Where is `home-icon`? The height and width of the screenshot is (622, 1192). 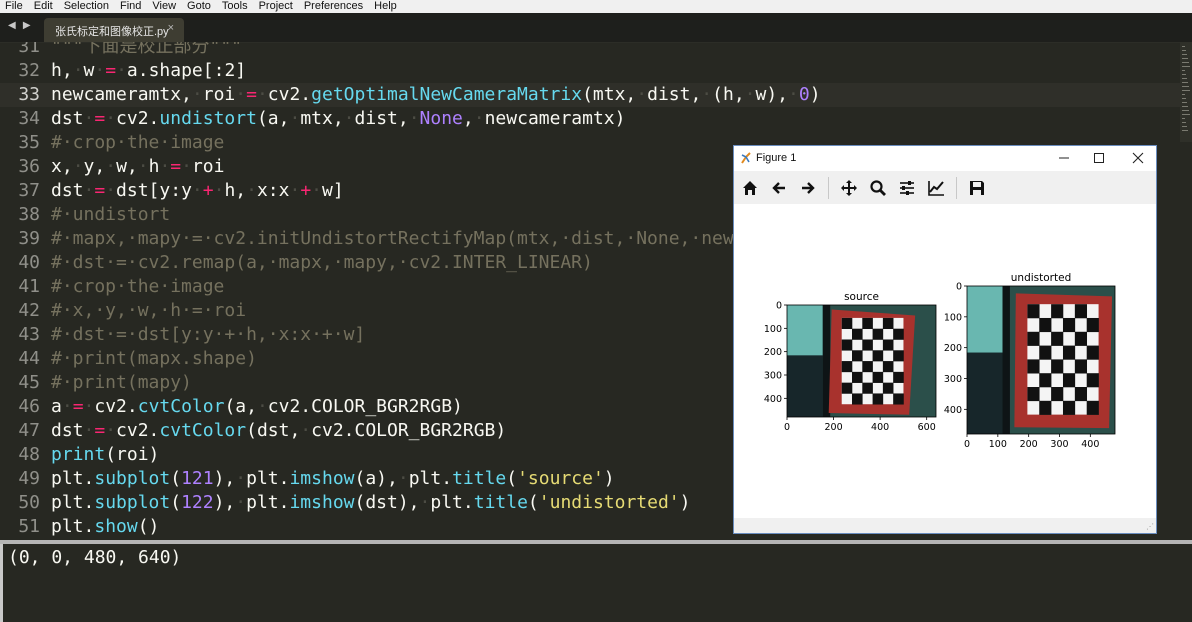
home-icon is located at coordinates (750, 188).